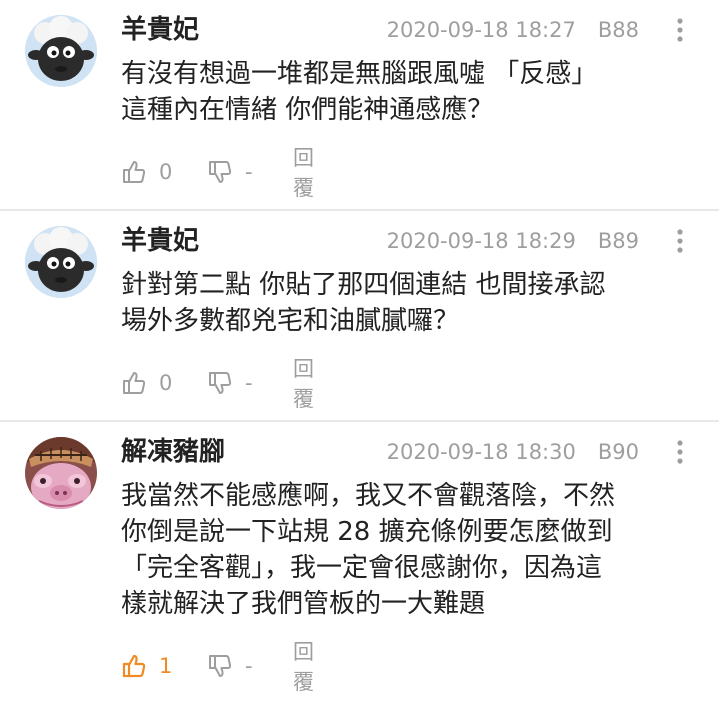 This screenshot has height=706, width=719. What do you see at coordinates (363, 303) in the screenshot?
I see `comment-text: 針對第二點 你貼了那四個連結 也間接承認 場外多數都兇宅和油膩膩囉？` at bounding box center [363, 303].